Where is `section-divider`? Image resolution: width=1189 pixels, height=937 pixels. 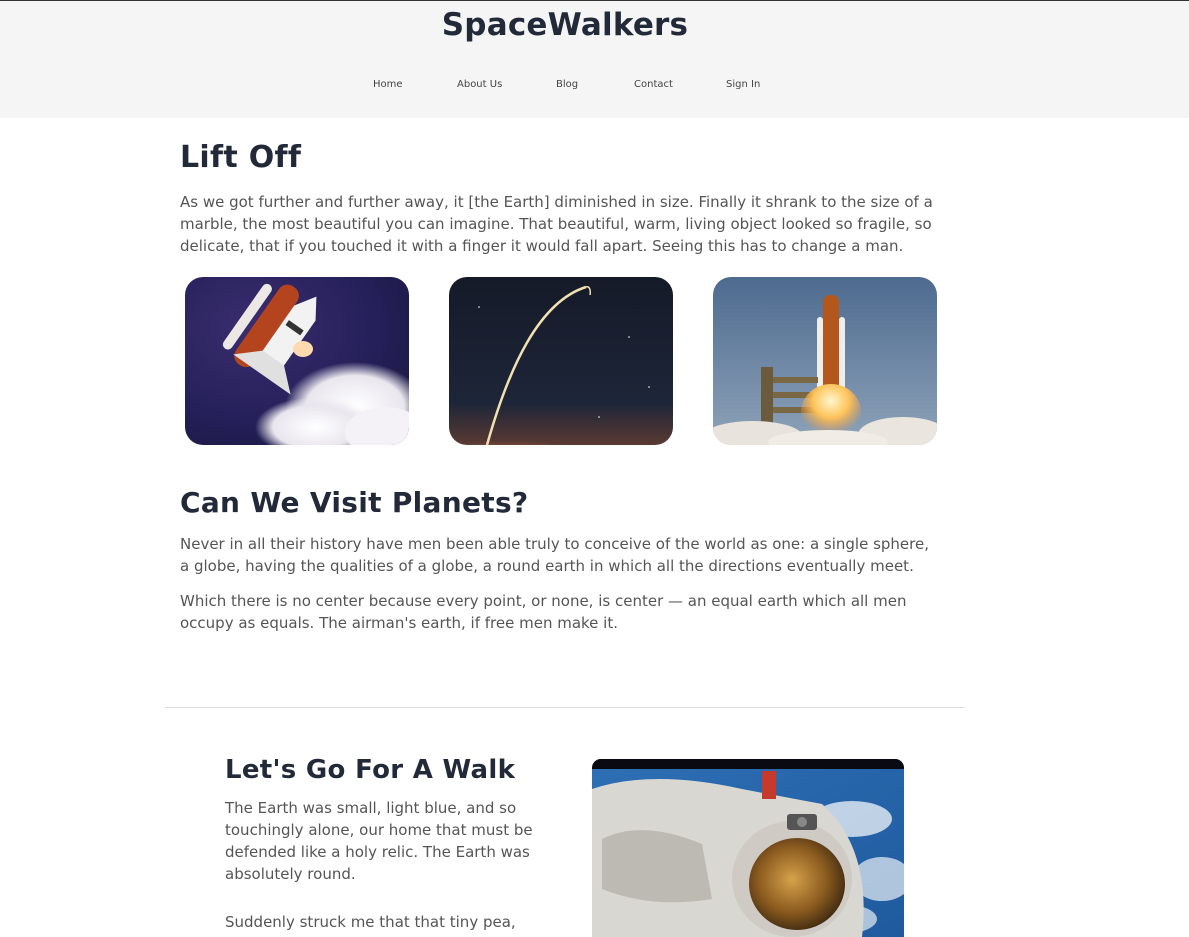
section-divider is located at coordinates (565, 707).